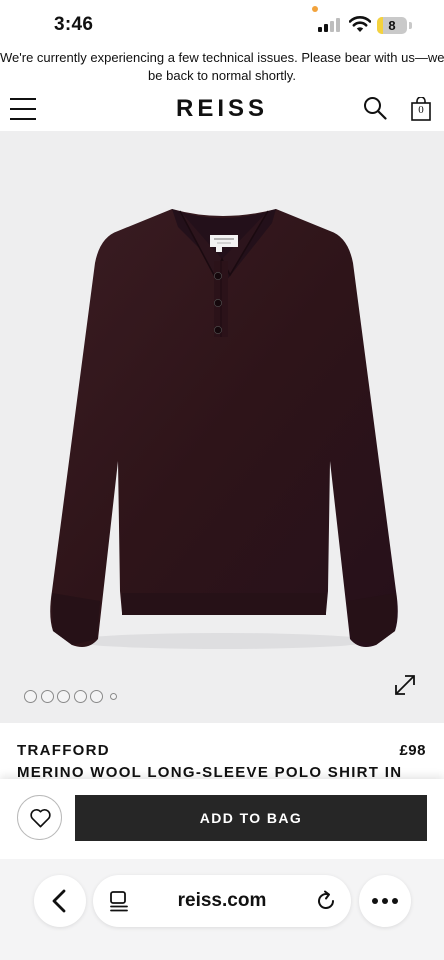  I want to click on url-text: reiss.com, so click(222, 900).